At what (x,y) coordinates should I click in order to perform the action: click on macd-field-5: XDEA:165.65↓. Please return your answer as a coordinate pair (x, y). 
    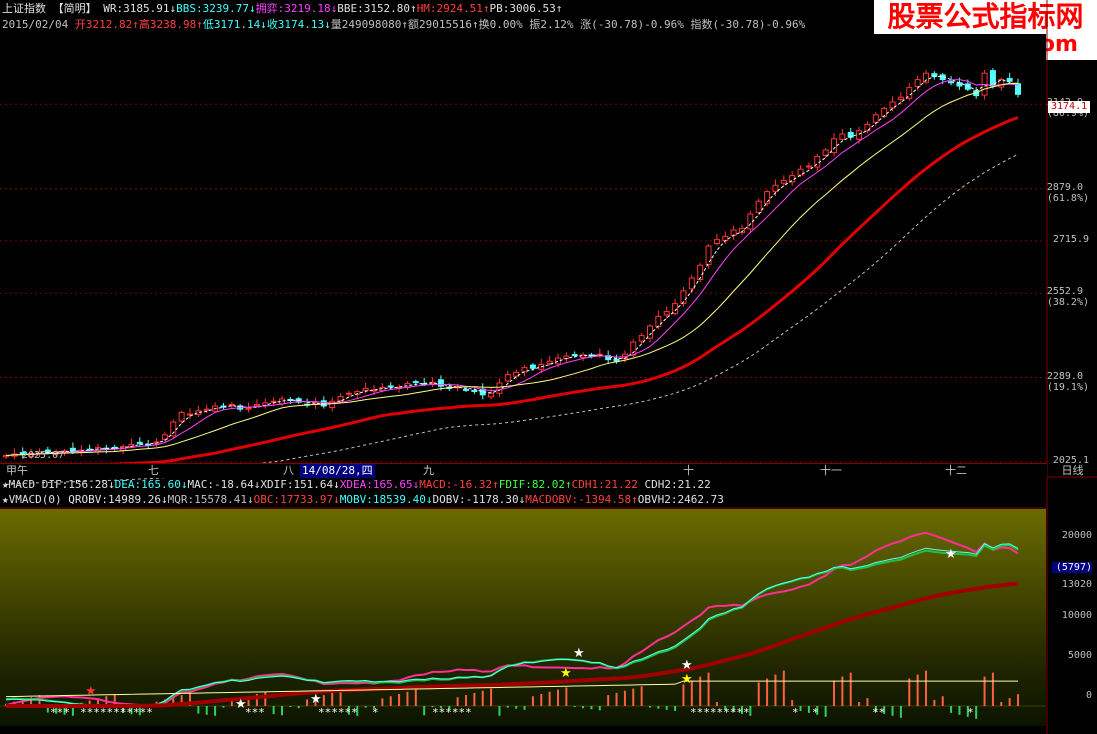
    Looking at the image, I should click on (379, 484).